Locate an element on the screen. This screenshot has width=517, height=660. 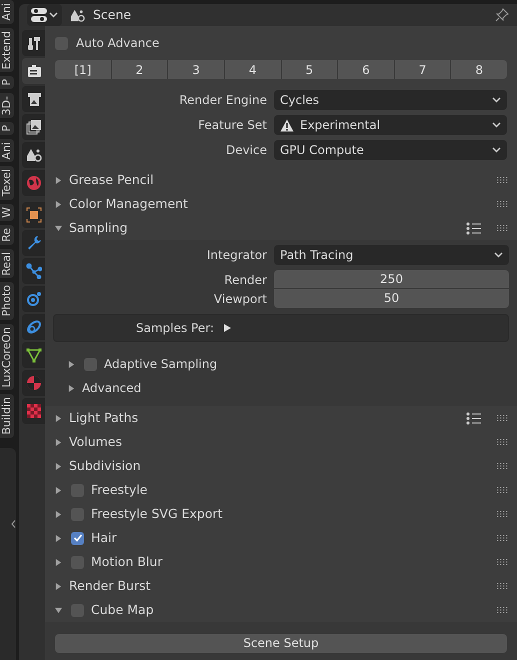
side-tab: Real is located at coordinates (7, 263).